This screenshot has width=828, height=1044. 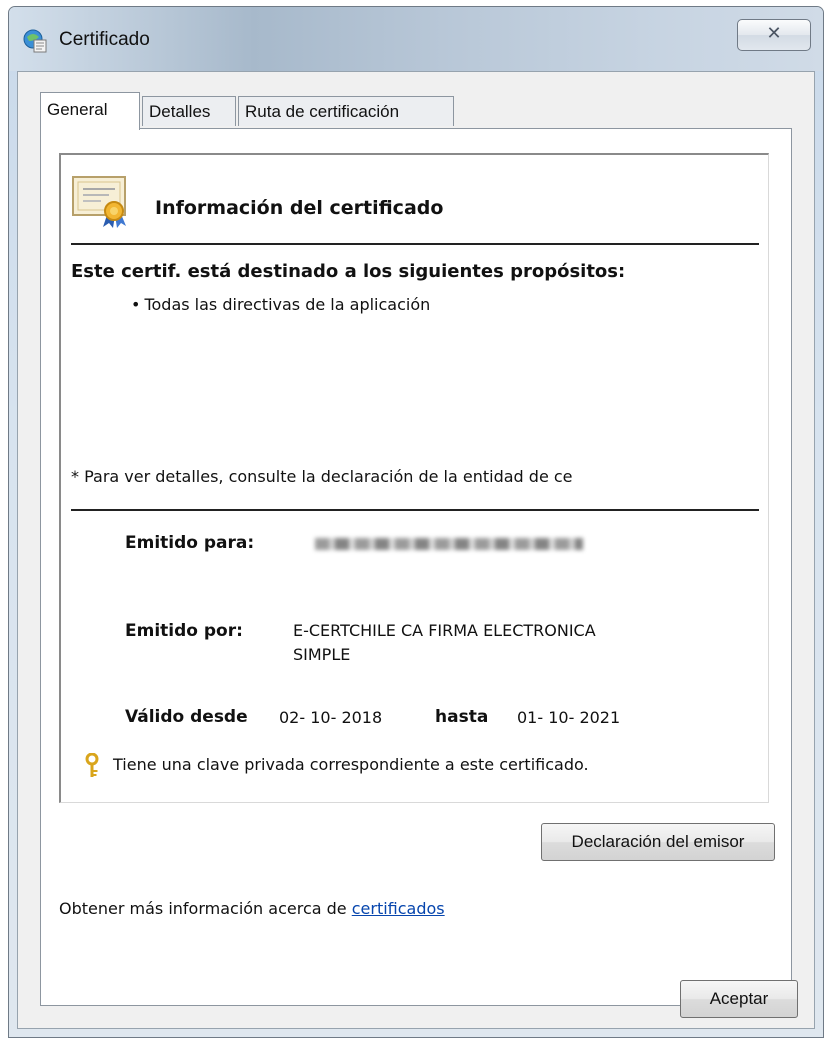 I want to click on issued-to-label: Emitido para:, so click(x=190, y=543).